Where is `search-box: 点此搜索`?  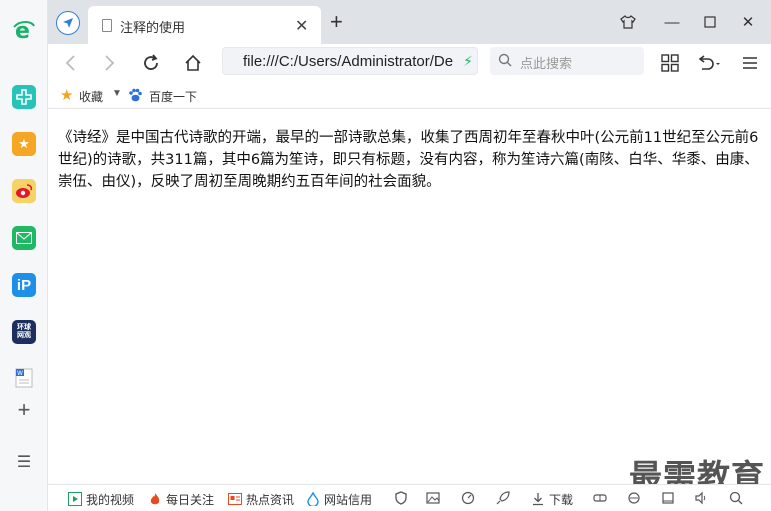
search-box: 点此搜索 is located at coordinates (567, 61).